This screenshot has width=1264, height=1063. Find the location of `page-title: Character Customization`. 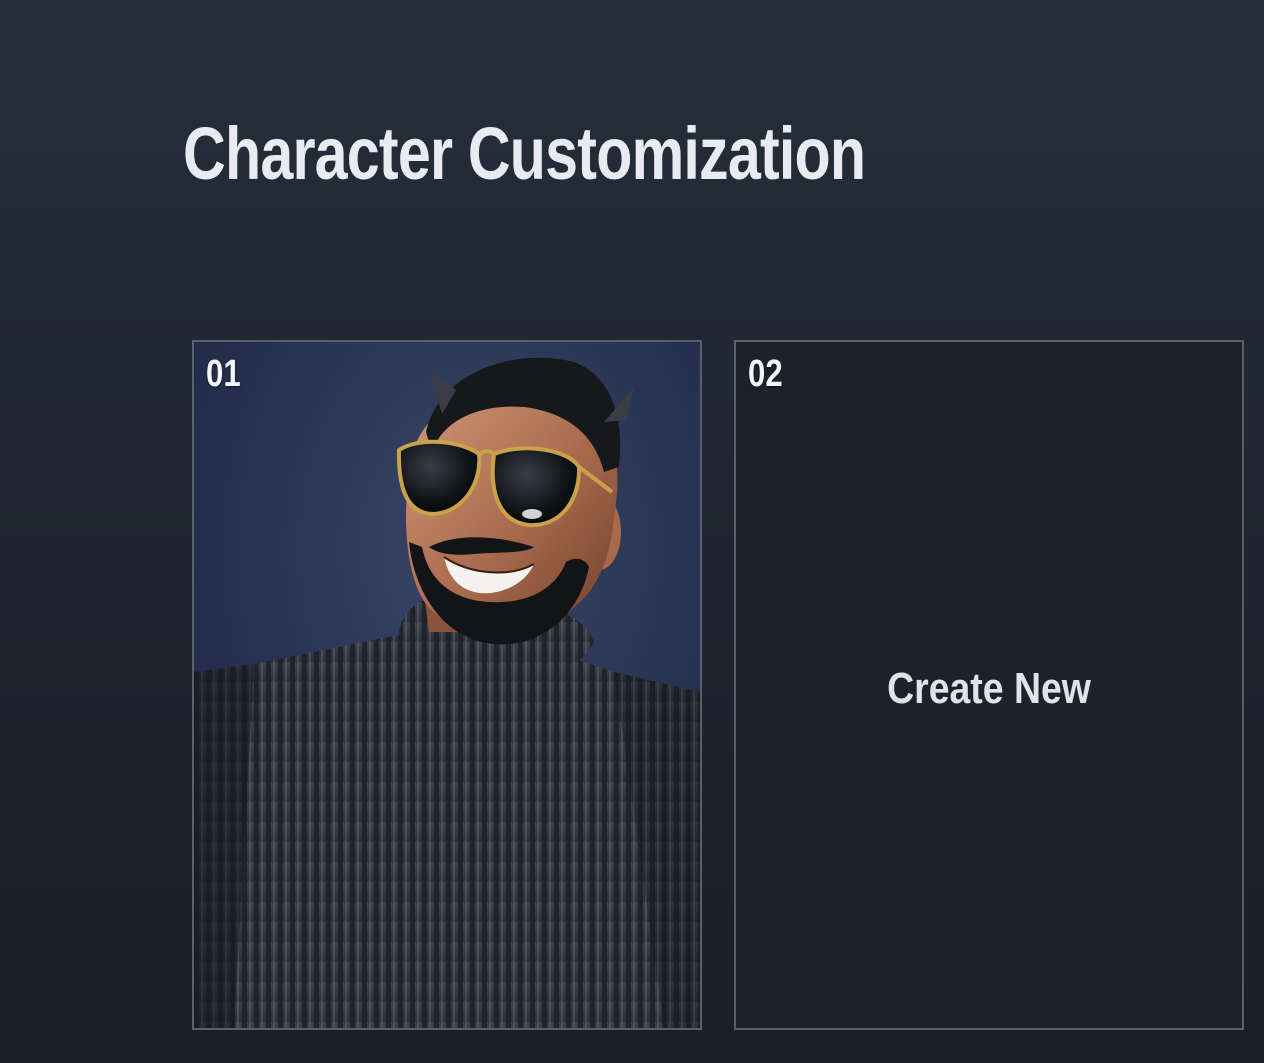

page-title: Character Customization is located at coordinates (524, 153).